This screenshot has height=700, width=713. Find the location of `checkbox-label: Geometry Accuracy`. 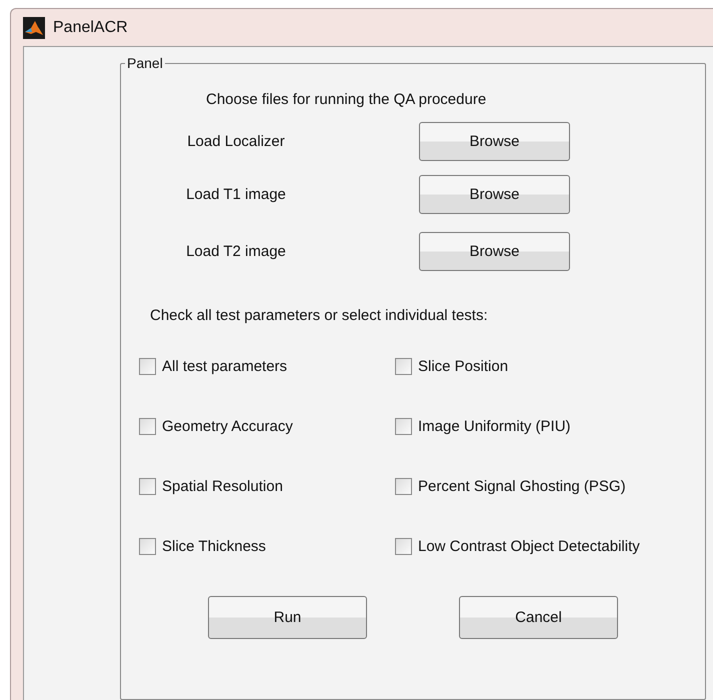

checkbox-label: Geometry Accuracy is located at coordinates (227, 426).